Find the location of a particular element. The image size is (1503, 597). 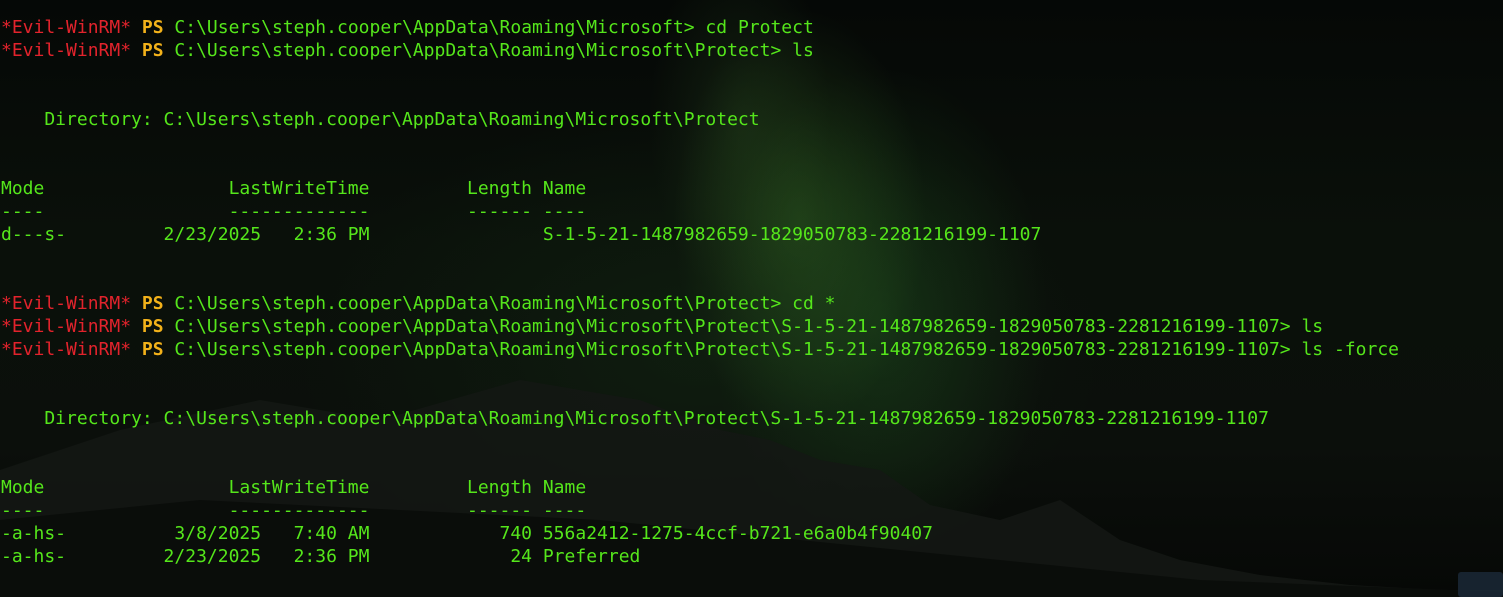

dock-icon is located at coordinates (1480, 584).